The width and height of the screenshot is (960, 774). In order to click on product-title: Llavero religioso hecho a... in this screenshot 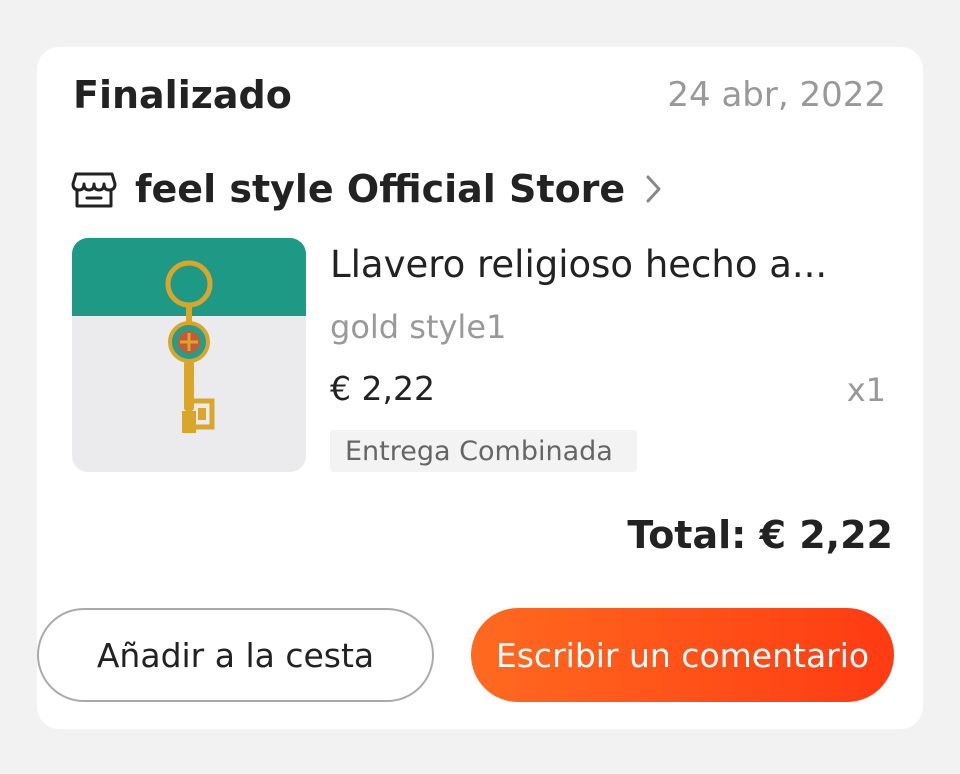, I will do `click(578, 264)`.